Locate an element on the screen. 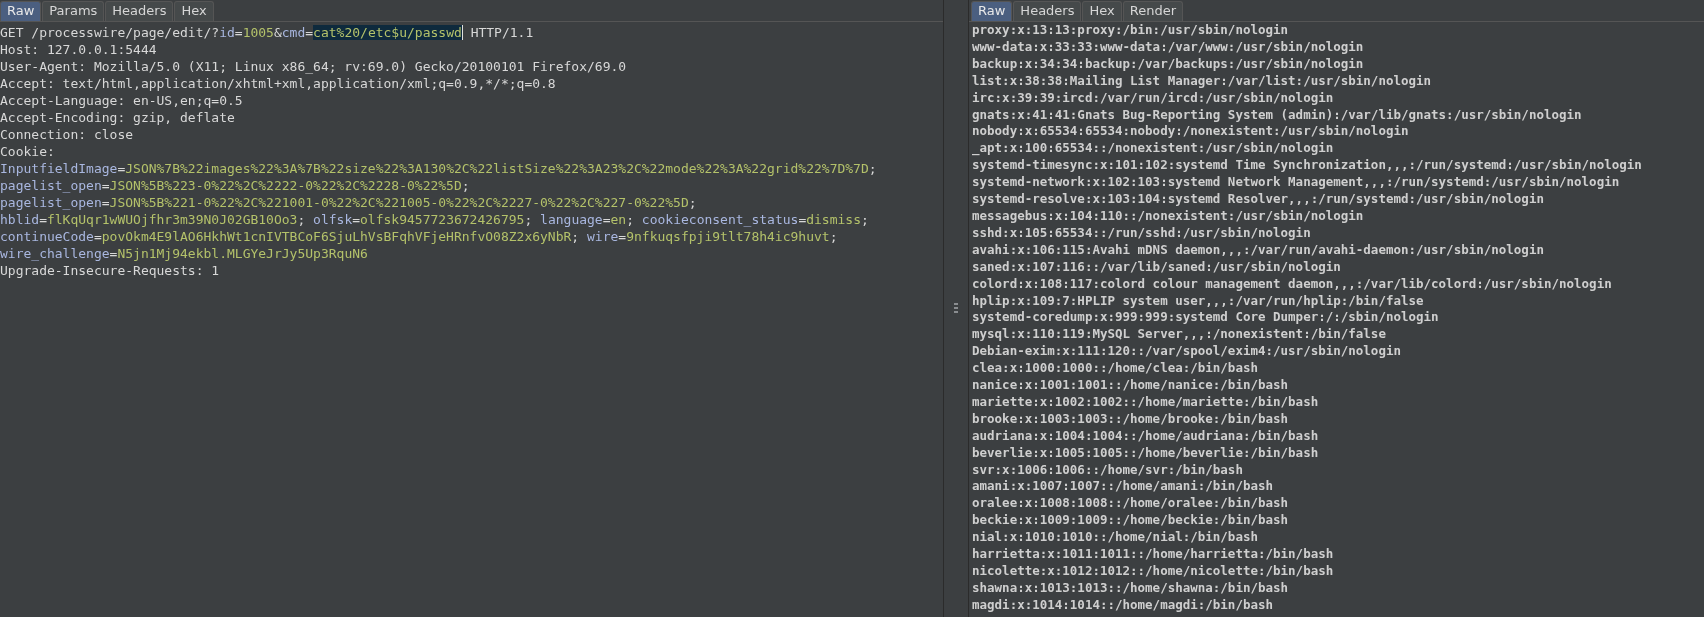 Image resolution: width=1704 pixels, height=617 pixels. request-line: Host: 127.0.0.1:5444 is located at coordinates (78, 49).